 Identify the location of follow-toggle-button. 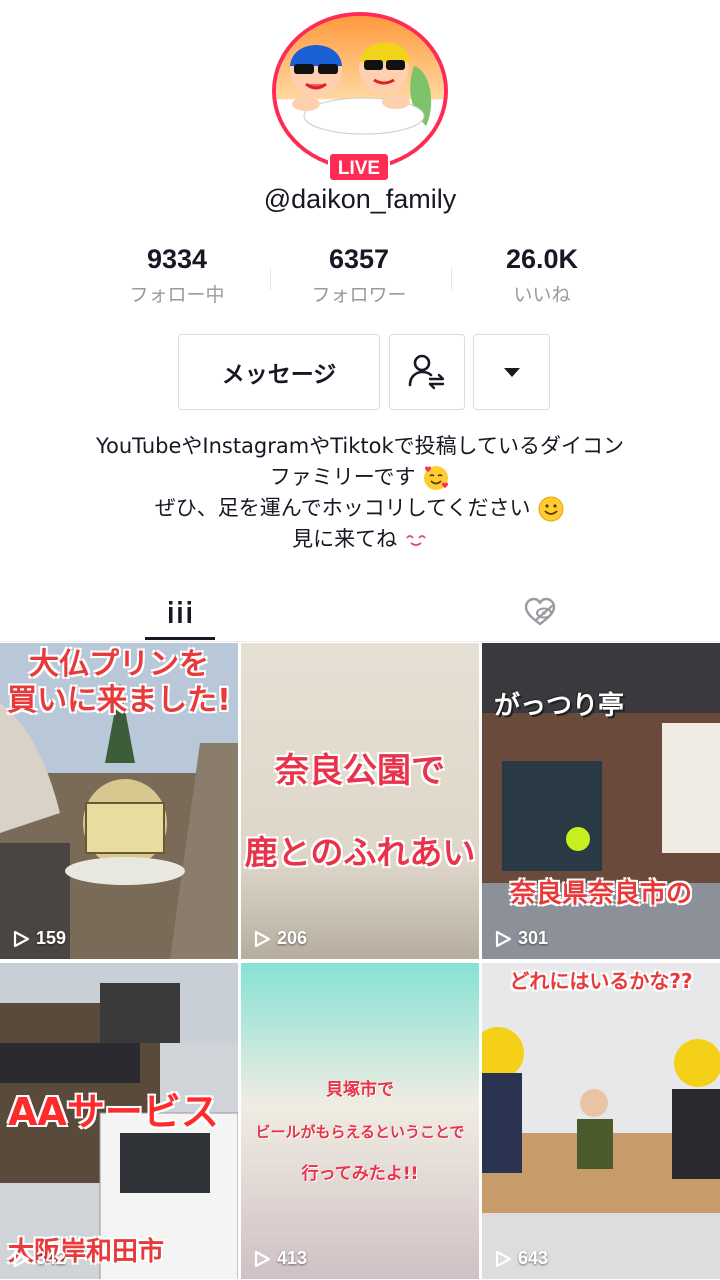
(427, 372).